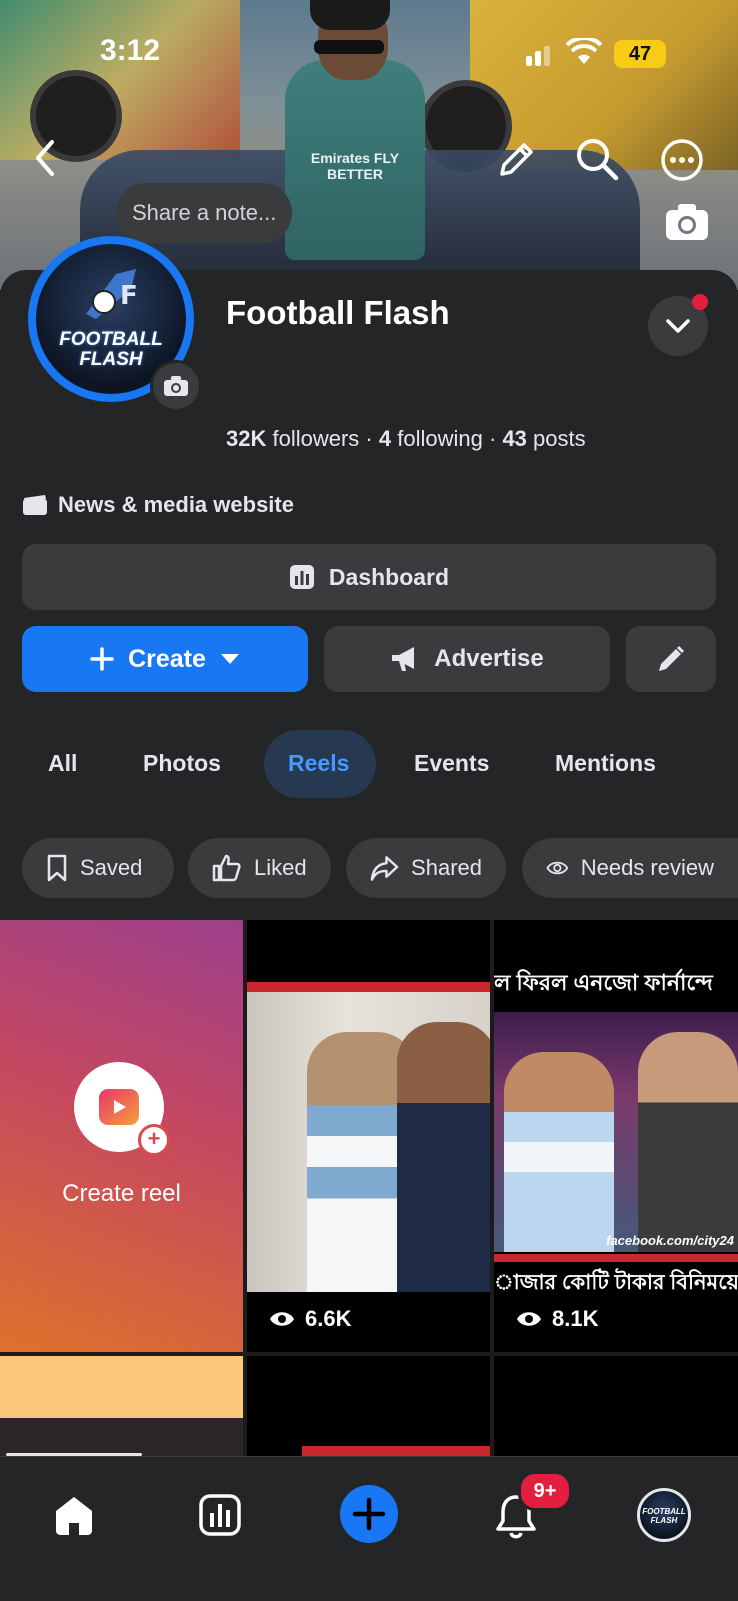 This screenshot has width=738, height=1601. I want to click on filter-needs-review: Needs review, so click(630, 868).